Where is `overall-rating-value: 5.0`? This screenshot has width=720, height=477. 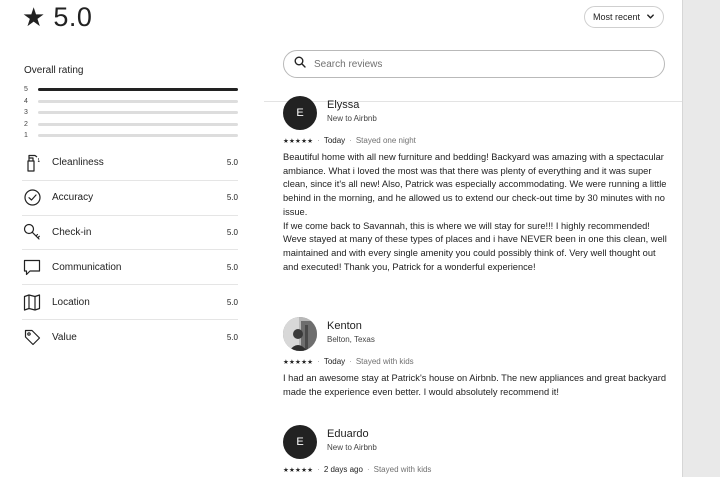 overall-rating-value: 5.0 is located at coordinates (73, 16).